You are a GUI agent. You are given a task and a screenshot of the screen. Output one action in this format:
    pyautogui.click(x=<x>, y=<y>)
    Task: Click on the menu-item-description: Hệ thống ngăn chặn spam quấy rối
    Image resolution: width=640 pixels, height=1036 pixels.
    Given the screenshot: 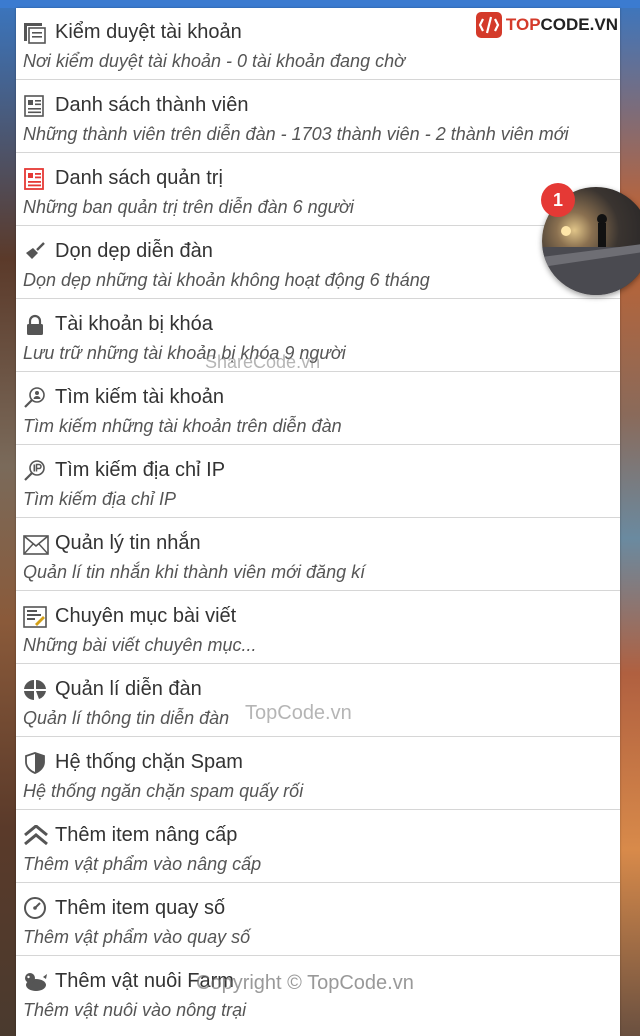 What is the action you would take?
    pyautogui.click(x=163, y=791)
    